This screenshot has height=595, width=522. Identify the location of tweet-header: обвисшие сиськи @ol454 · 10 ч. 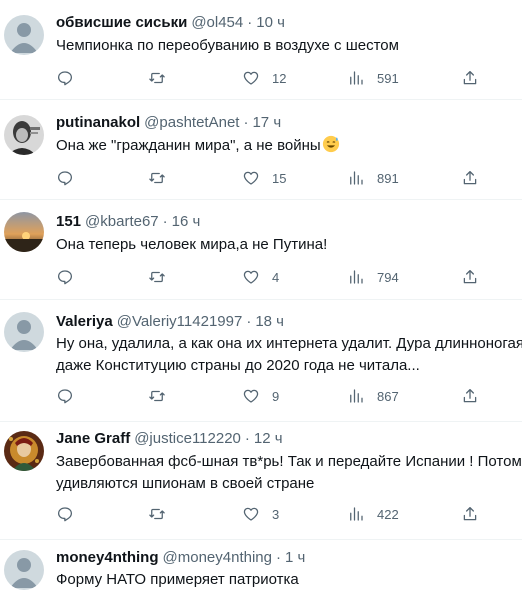
(170, 23).